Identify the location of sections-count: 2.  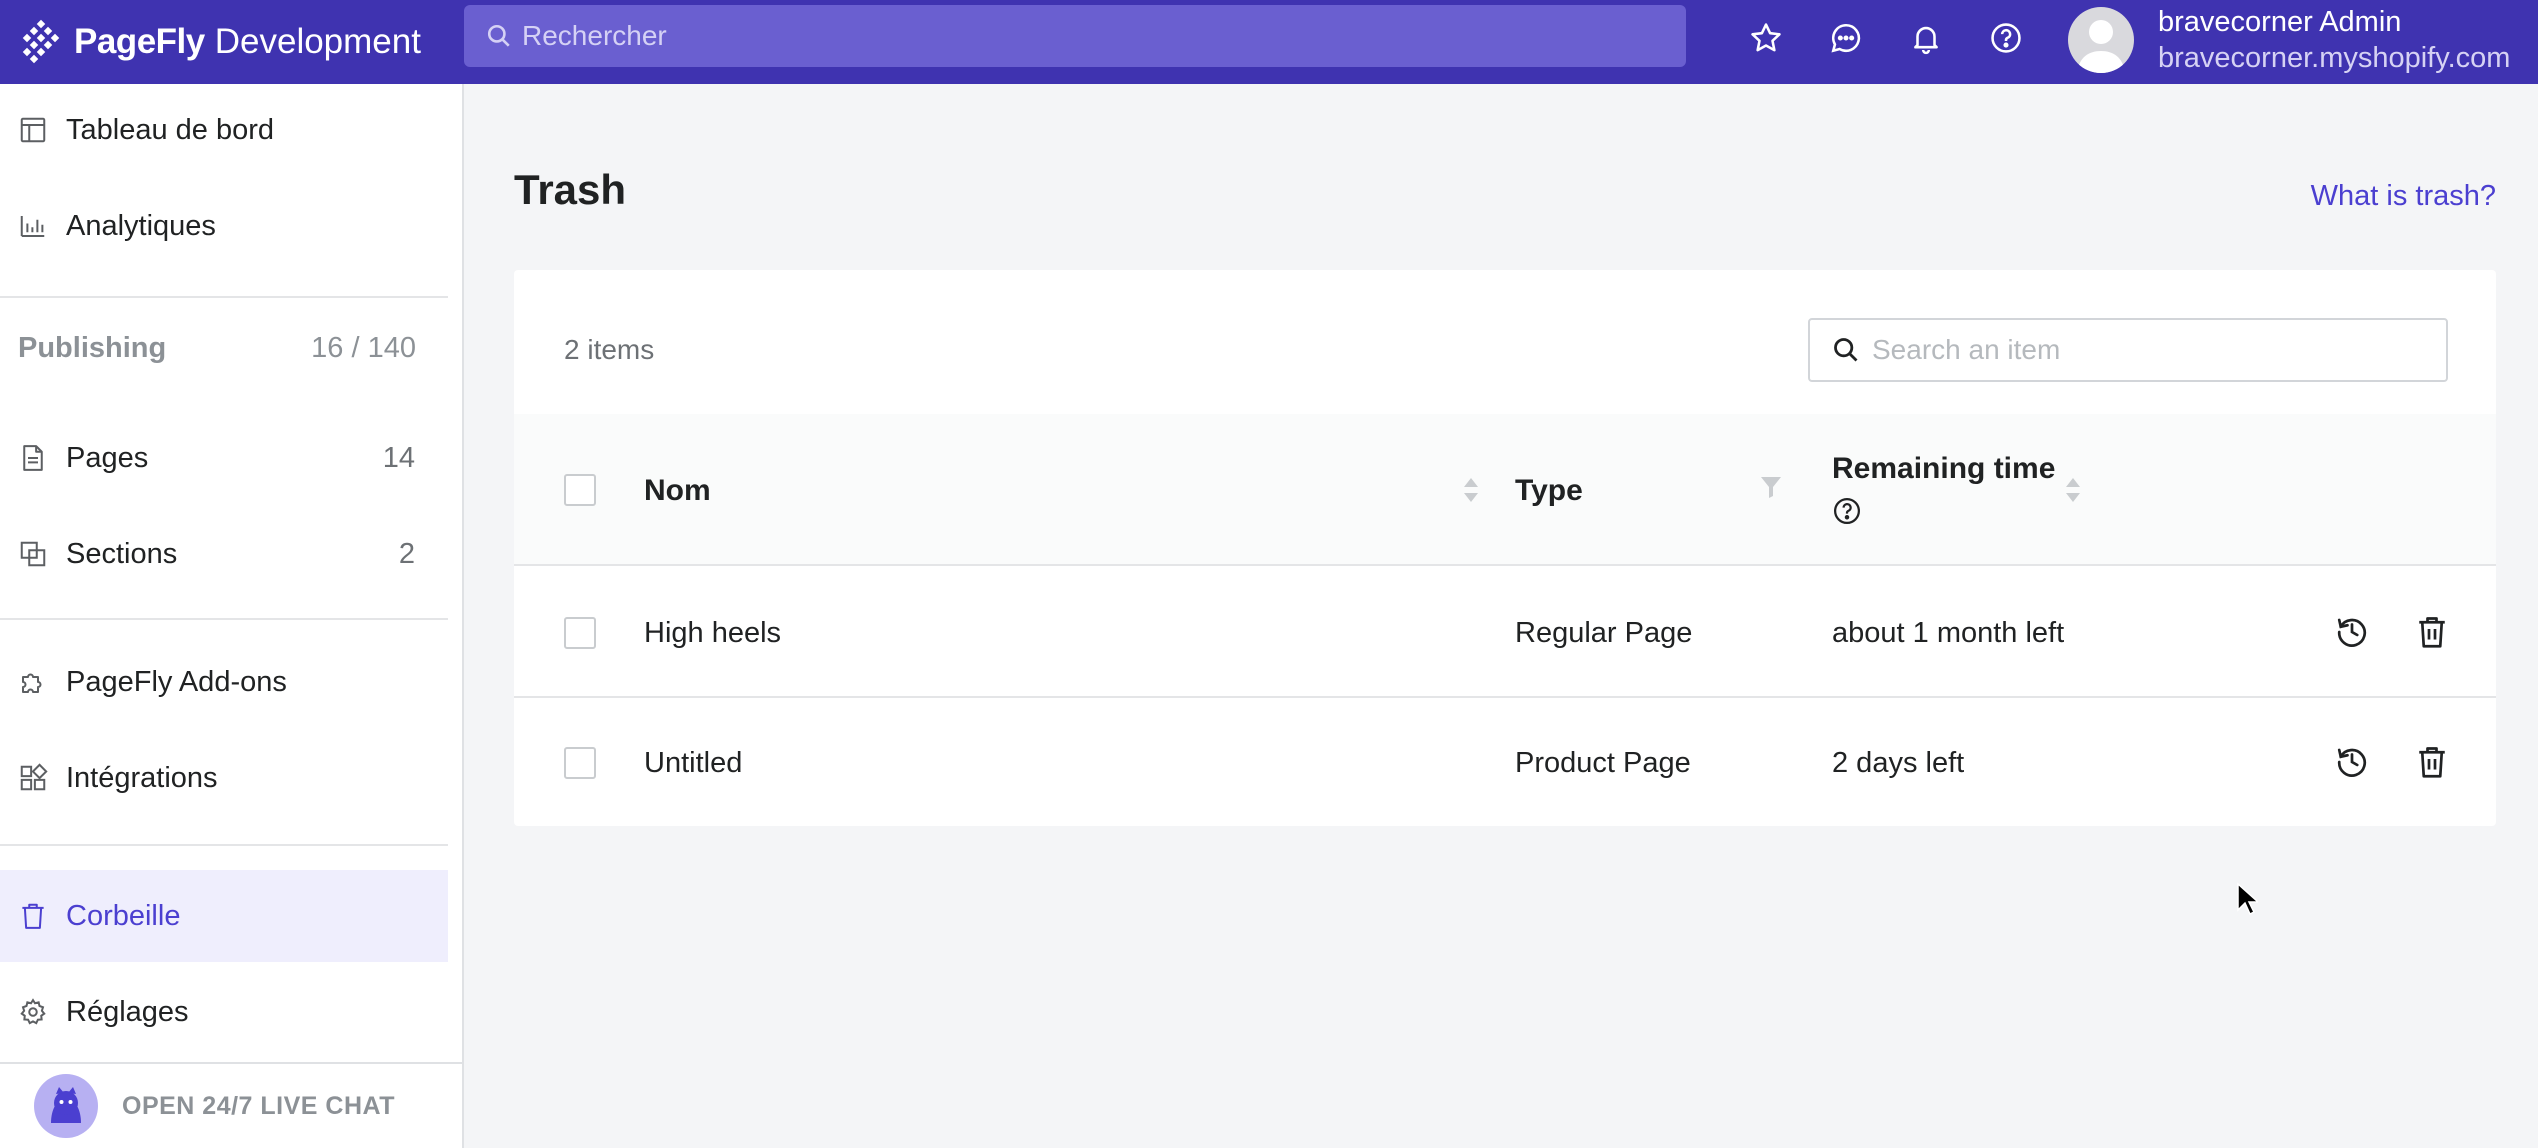
(406, 553).